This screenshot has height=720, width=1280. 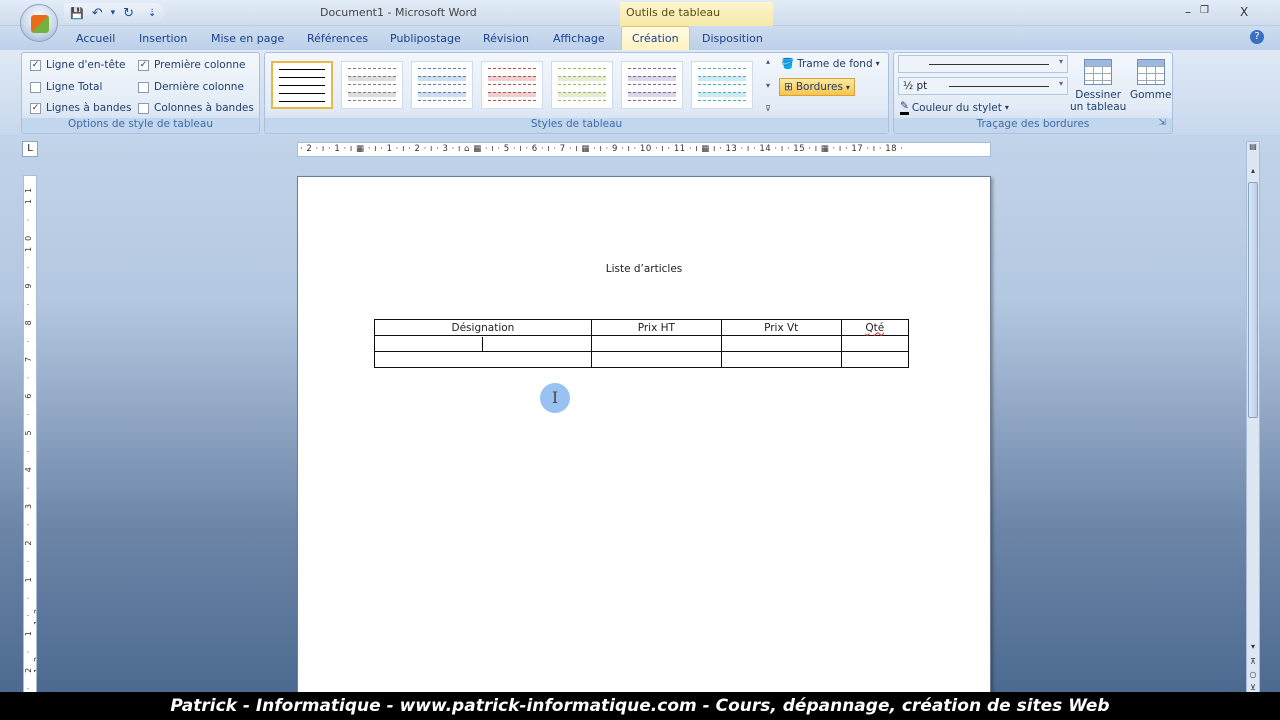 I want to click on customize-qat-icon: ⇣, so click(x=152, y=13).